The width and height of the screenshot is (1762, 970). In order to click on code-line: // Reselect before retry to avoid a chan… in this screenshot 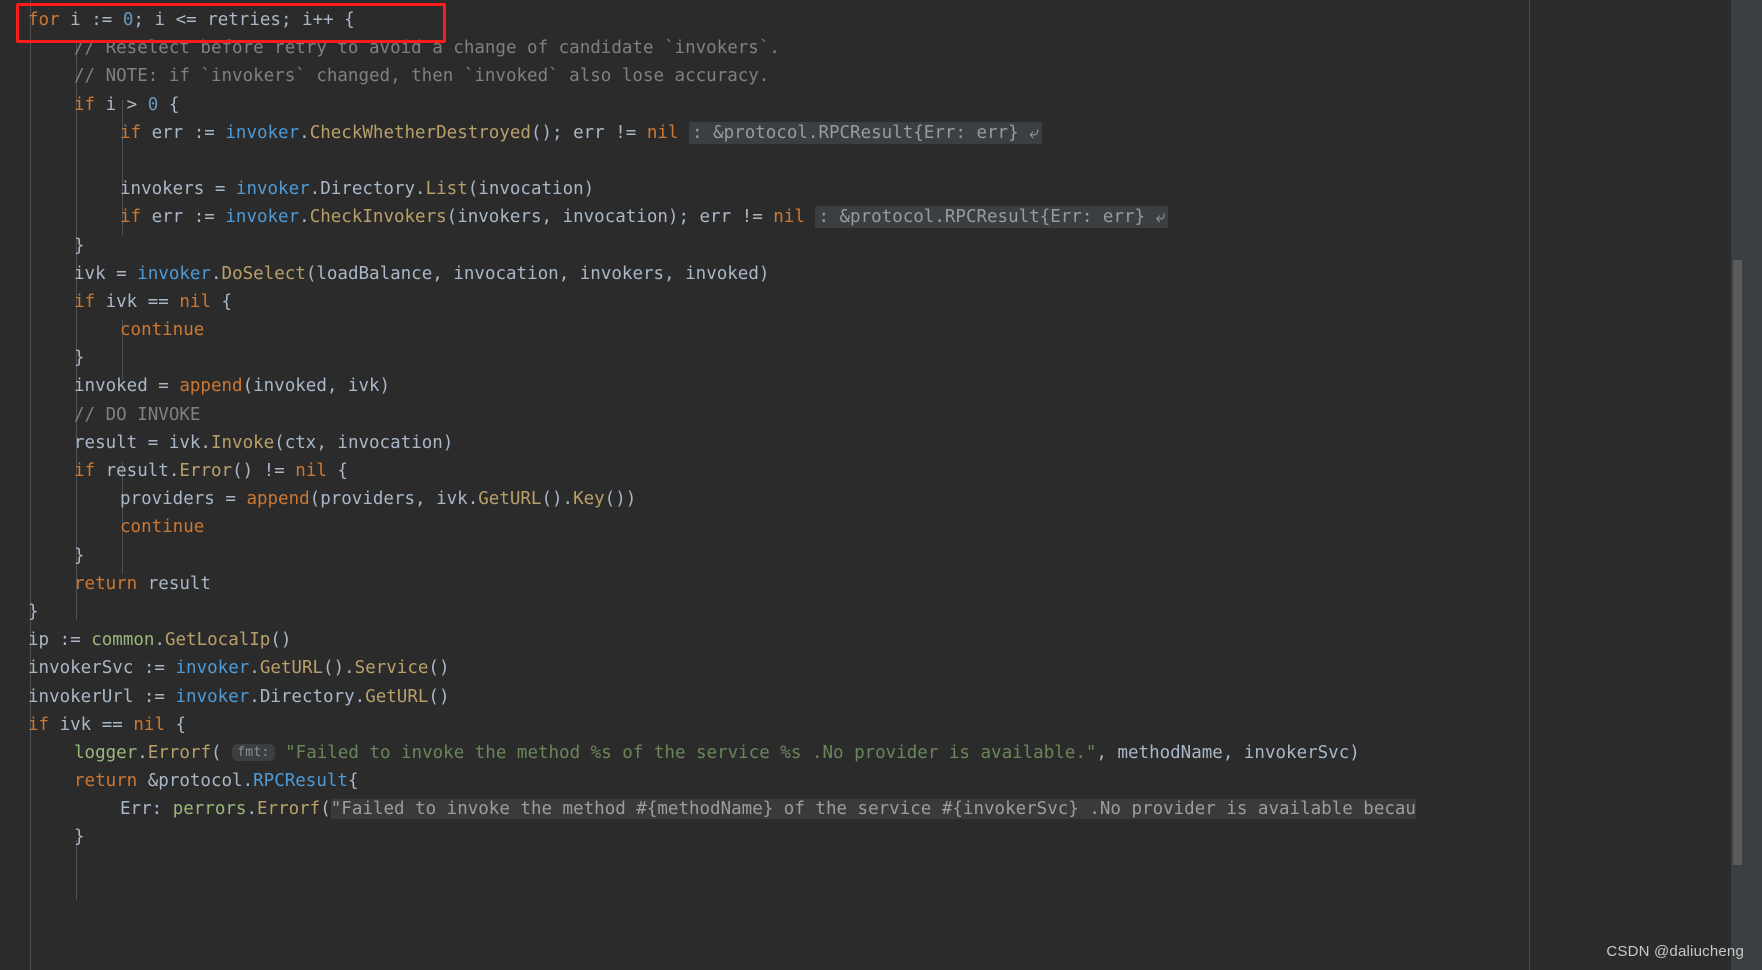, I will do `click(865, 48)`.